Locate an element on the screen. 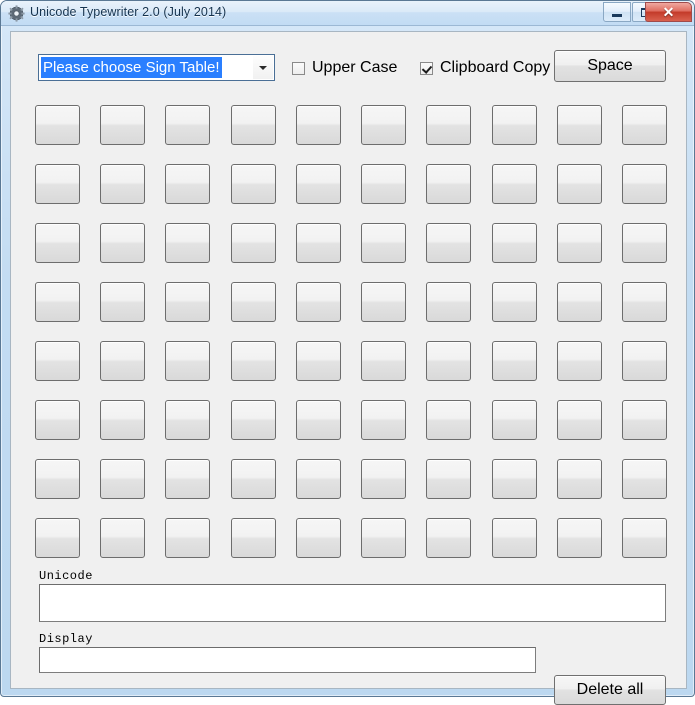 The height and width of the screenshot is (705, 695). display-label: Display is located at coordinates (66, 639).